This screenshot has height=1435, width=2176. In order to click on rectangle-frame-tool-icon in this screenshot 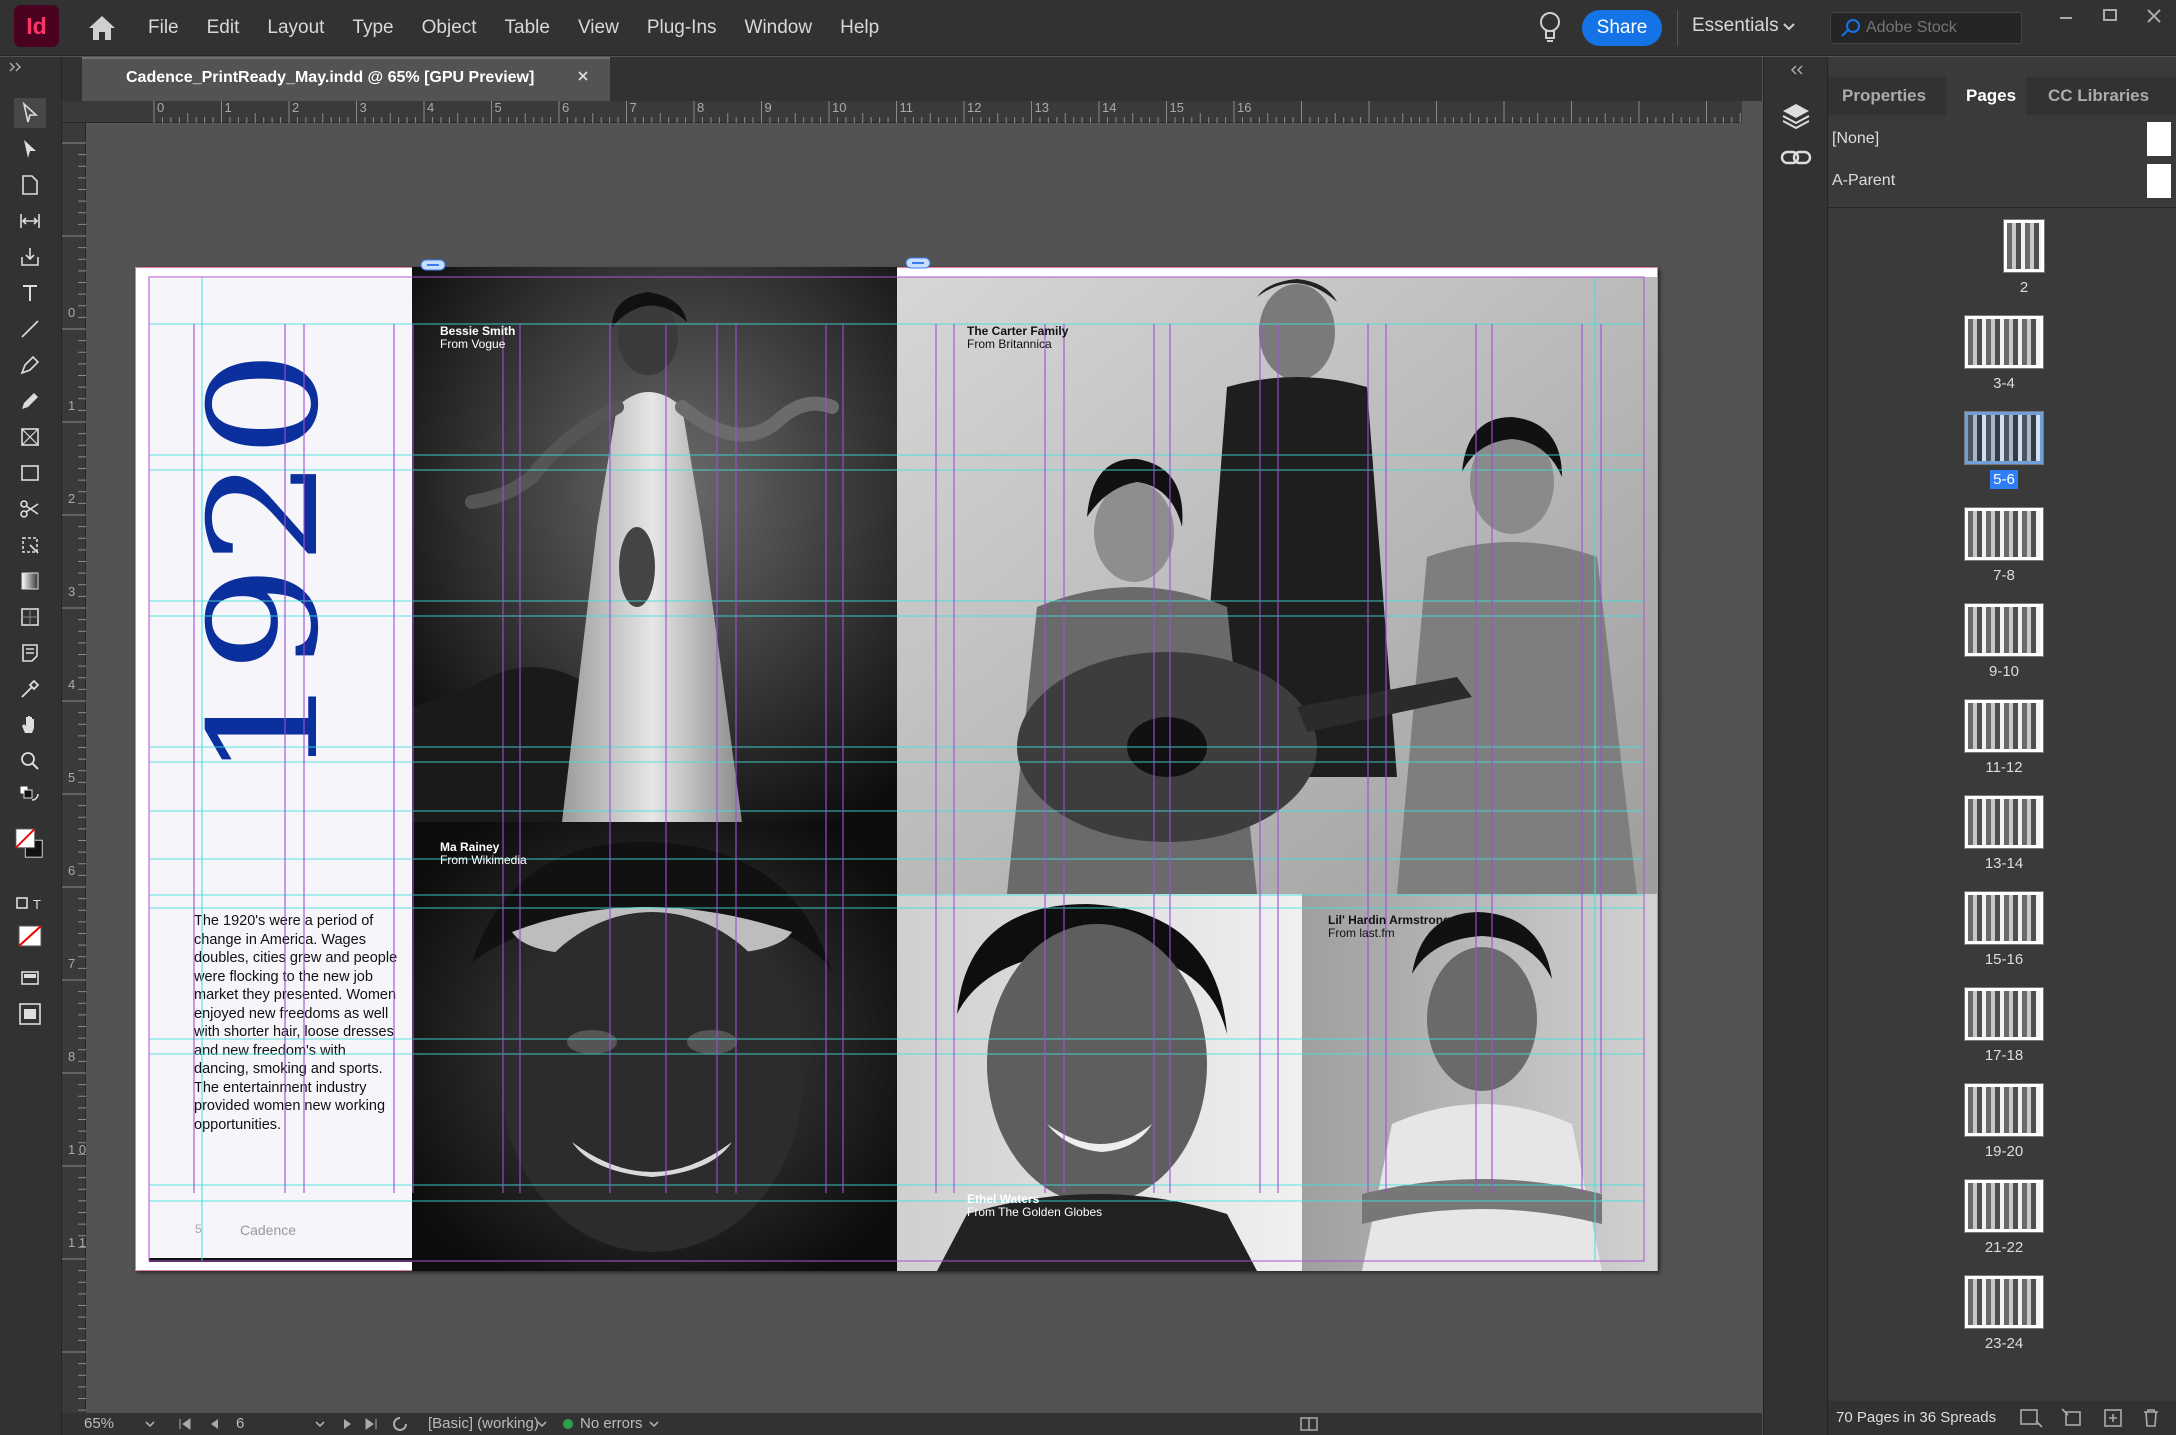, I will do `click(30, 437)`.